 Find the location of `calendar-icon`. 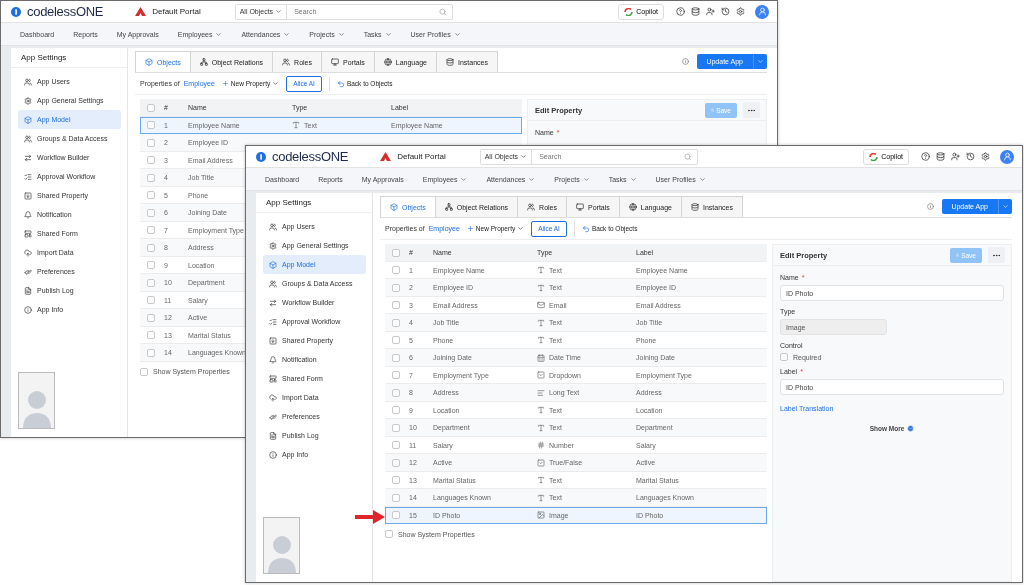

calendar-icon is located at coordinates (541, 357).